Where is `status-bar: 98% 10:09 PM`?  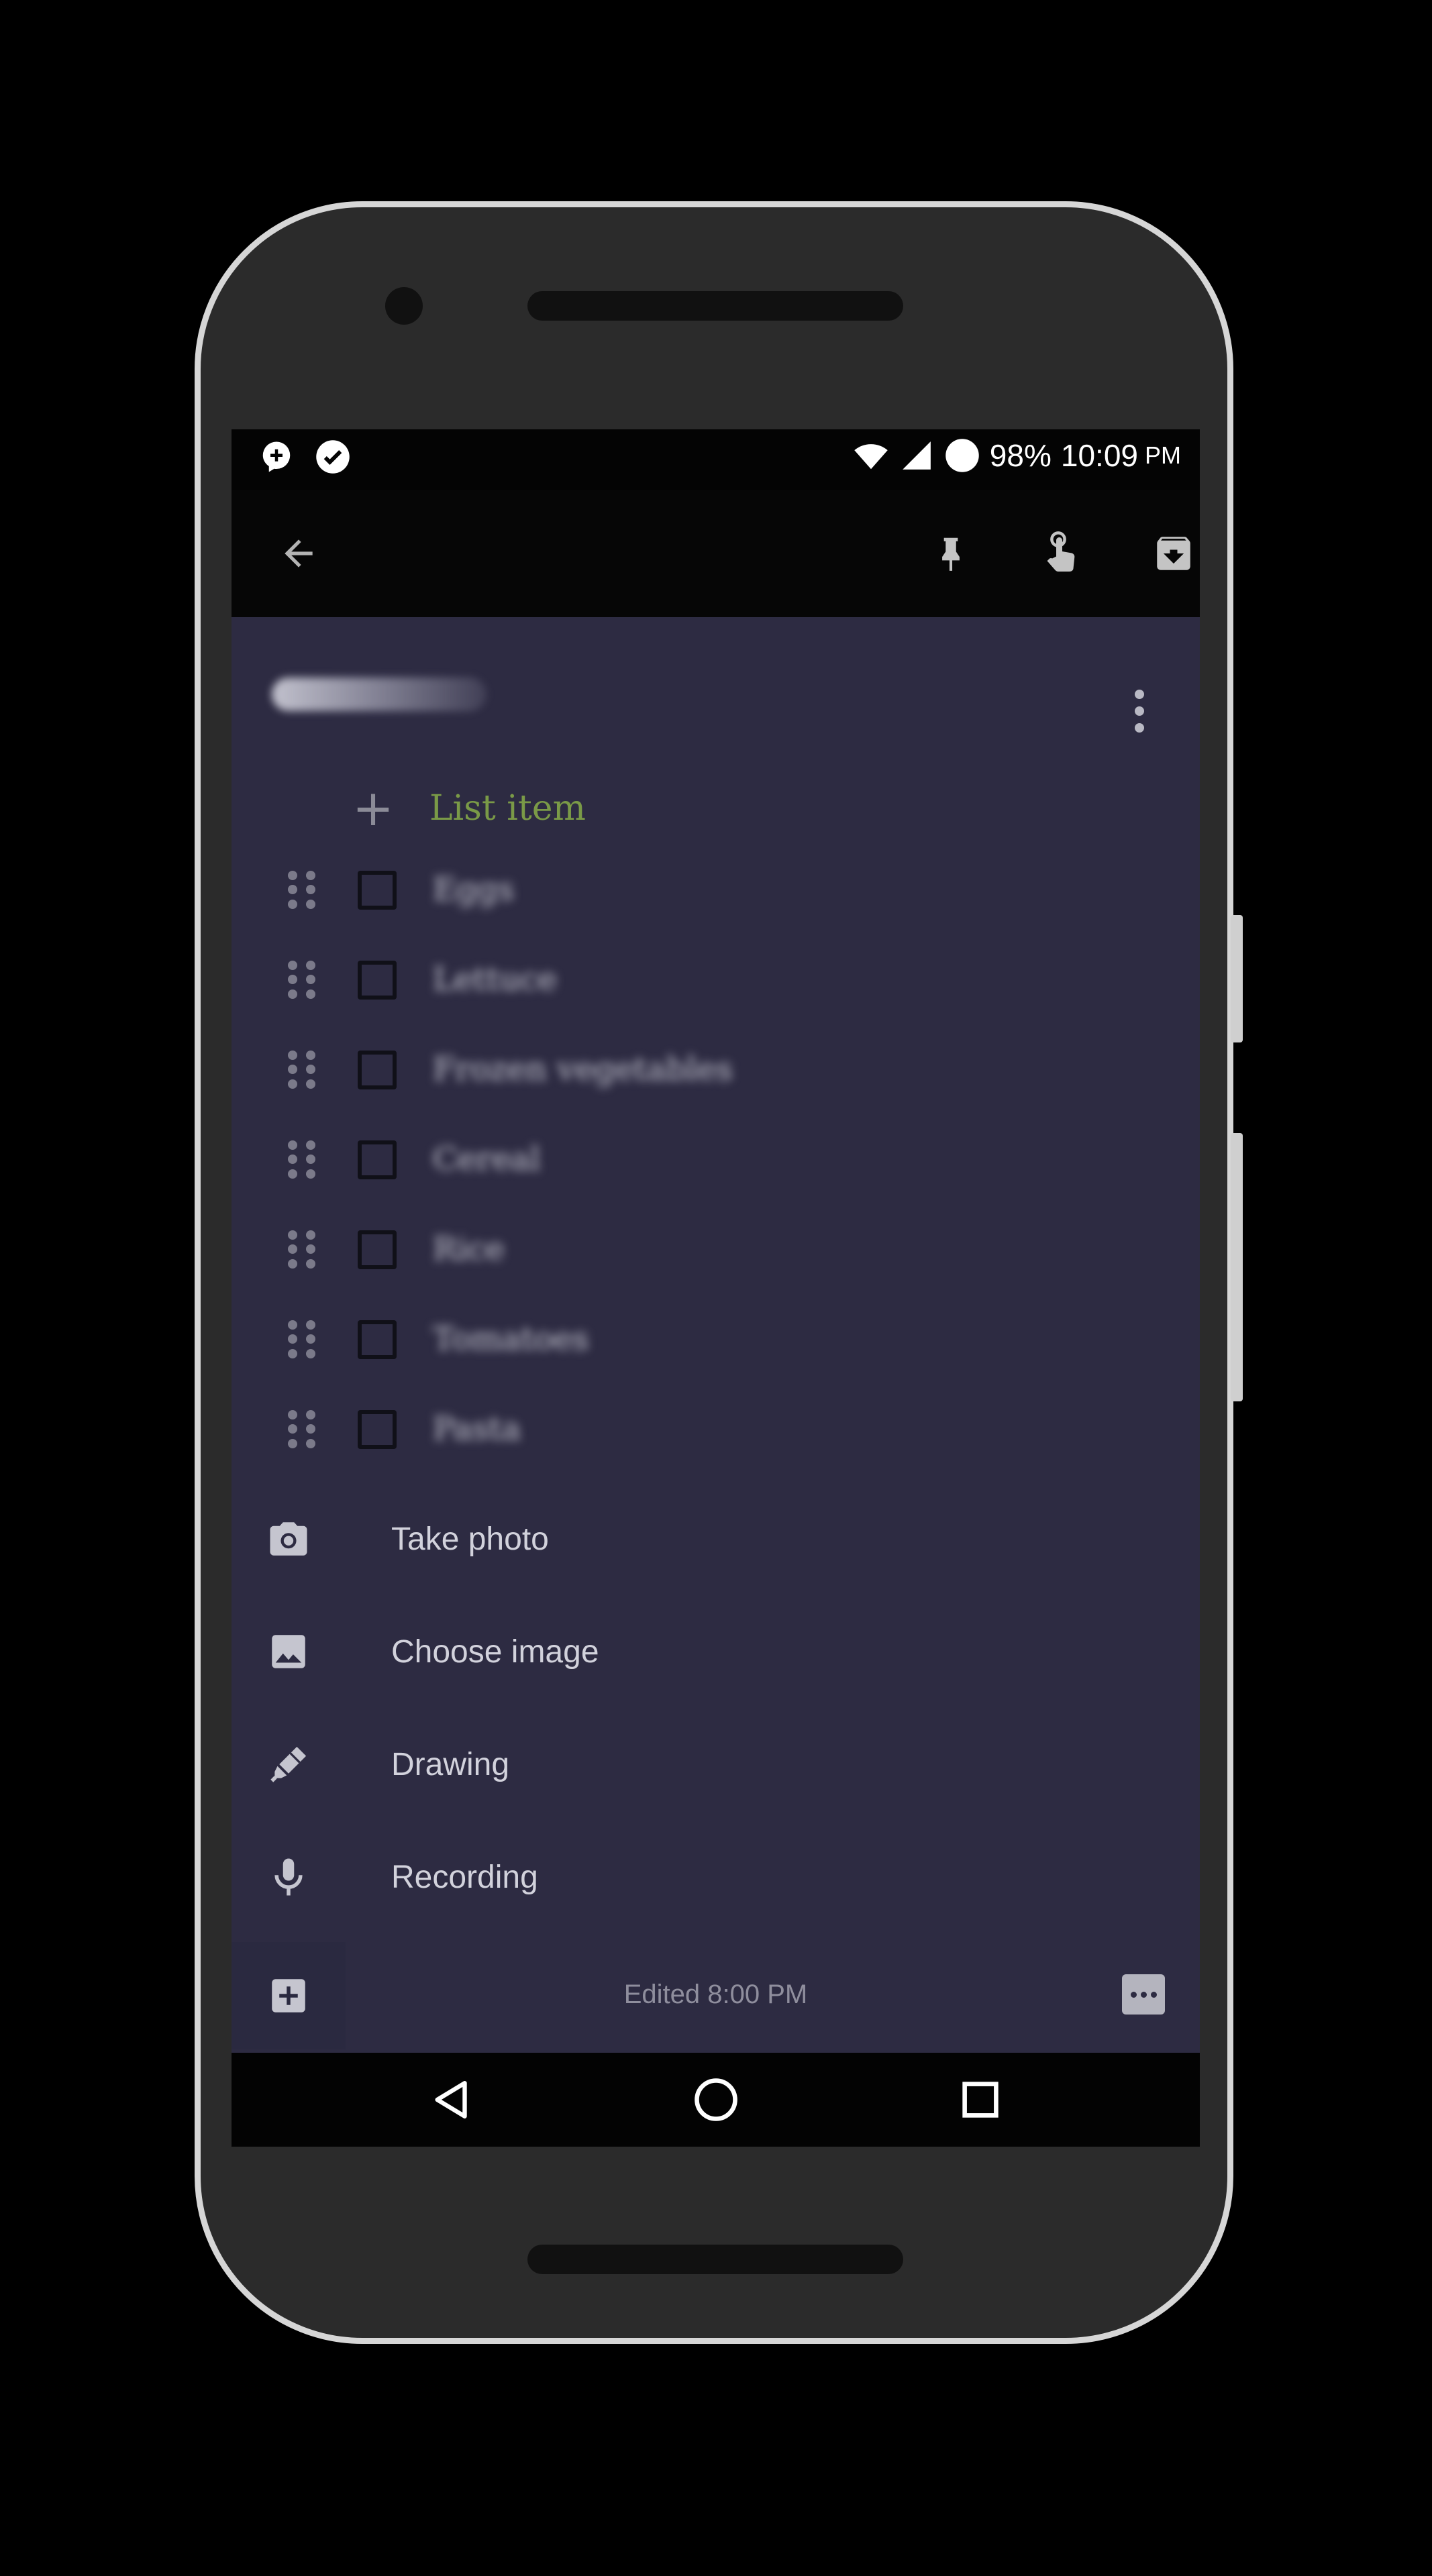
status-bar: 98% 10:09 PM is located at coordinates (716, 459).